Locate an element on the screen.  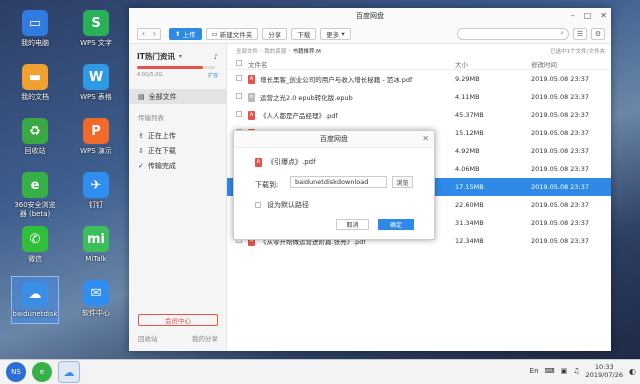
toolbar: ‹ › ⬆ 上传 ▭ 新建文件夹 分享 下载 更多 ▾ ⌕ ☰ ⚙ is located at coordinates (370, 34).